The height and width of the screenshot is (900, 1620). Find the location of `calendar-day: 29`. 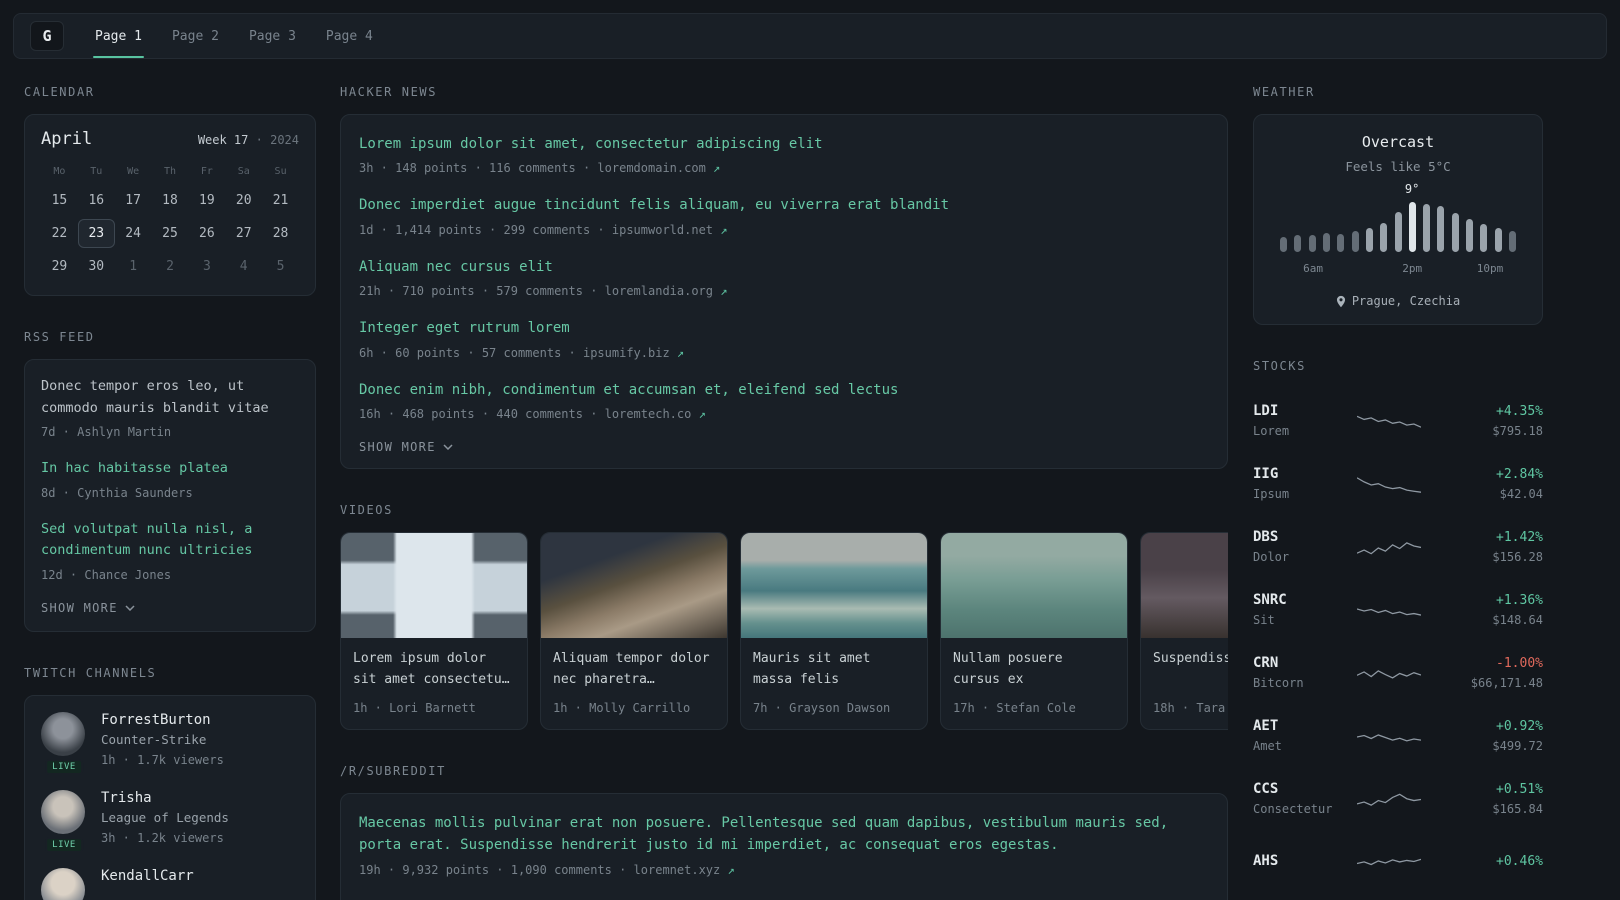

calendar-day: 29 is located at coordinates (59, 266).